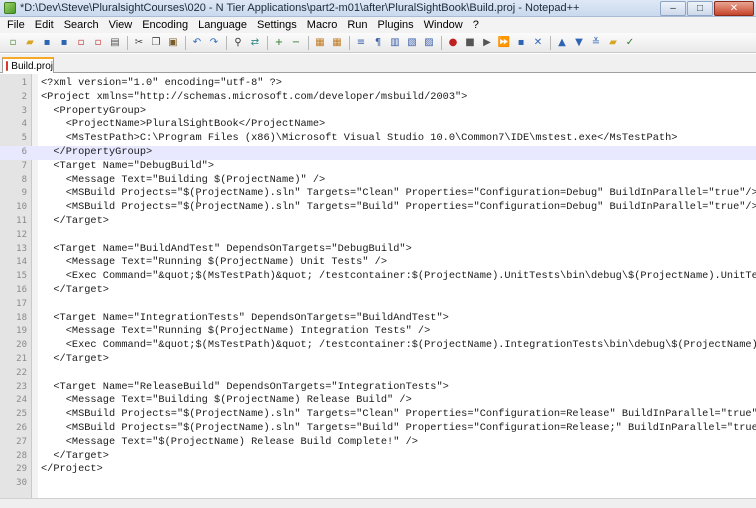 The width and height of the screenshot is (756, 508). Describe the element at coordinates (21, 469) in the screenshot. I see `line-number: 29` at that location.